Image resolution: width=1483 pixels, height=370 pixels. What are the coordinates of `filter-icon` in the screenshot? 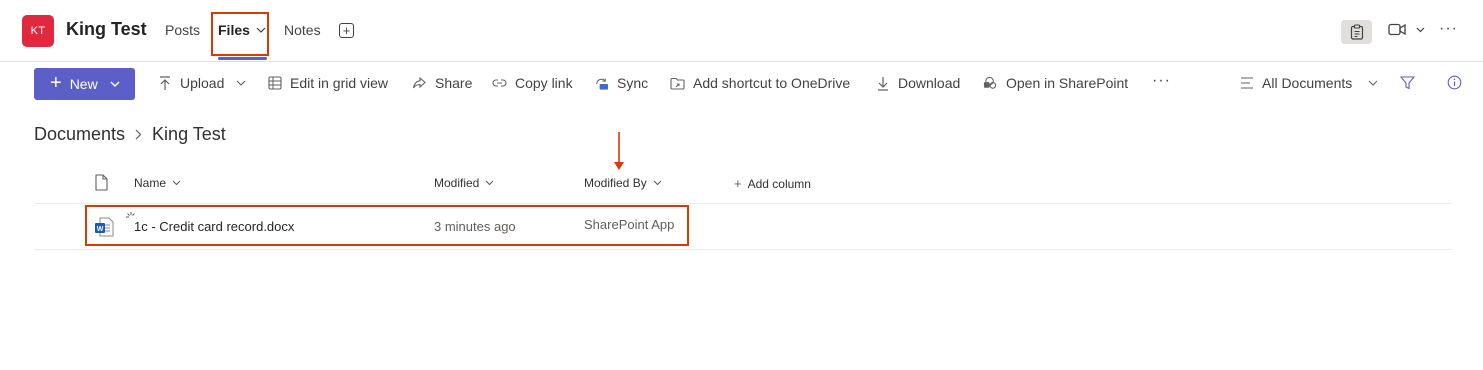 It's located at (1407, 82).